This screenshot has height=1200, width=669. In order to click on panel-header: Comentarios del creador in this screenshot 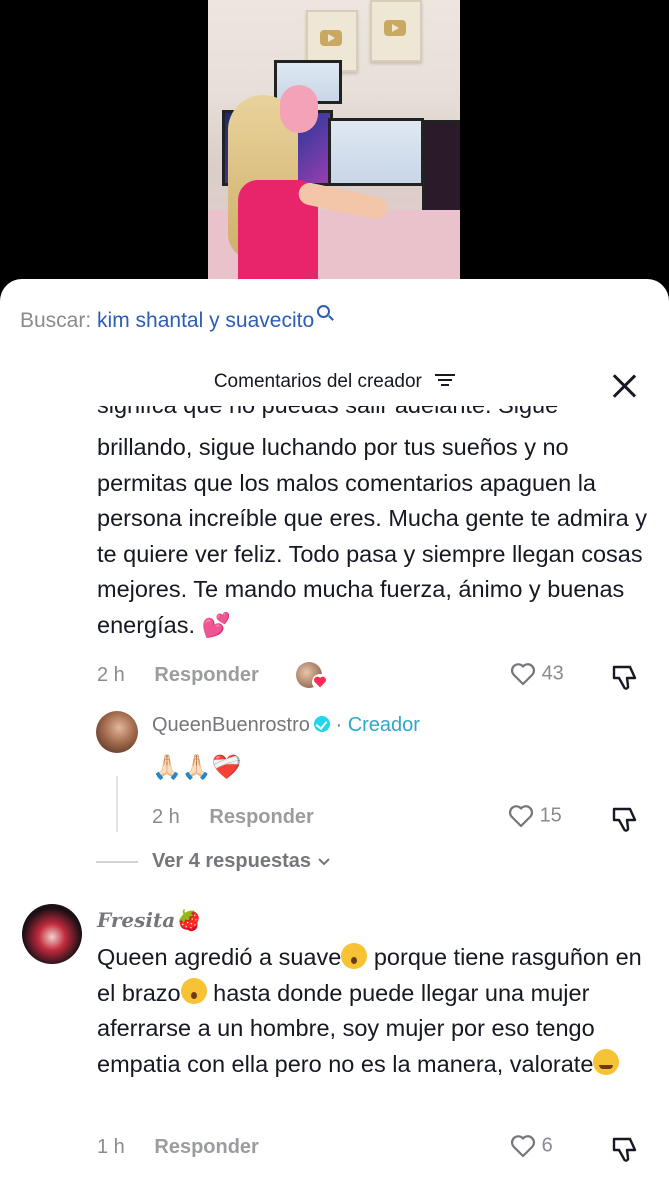, I will do `click(334, 382)`.